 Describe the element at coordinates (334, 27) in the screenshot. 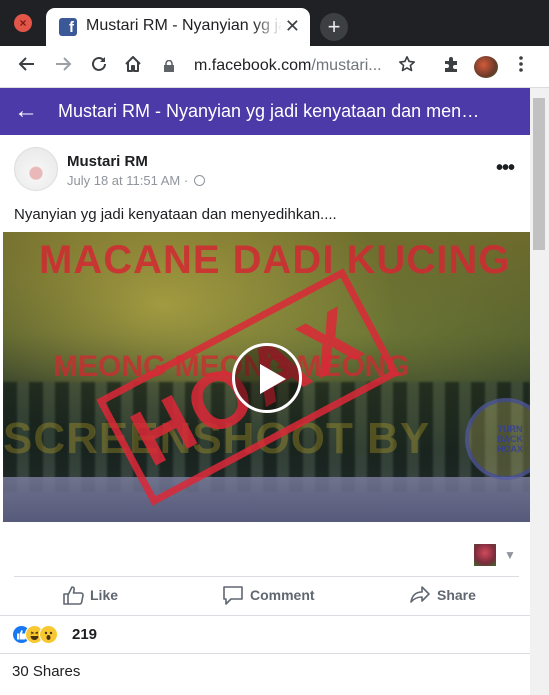

I see `new-tab-button: +` at that location.